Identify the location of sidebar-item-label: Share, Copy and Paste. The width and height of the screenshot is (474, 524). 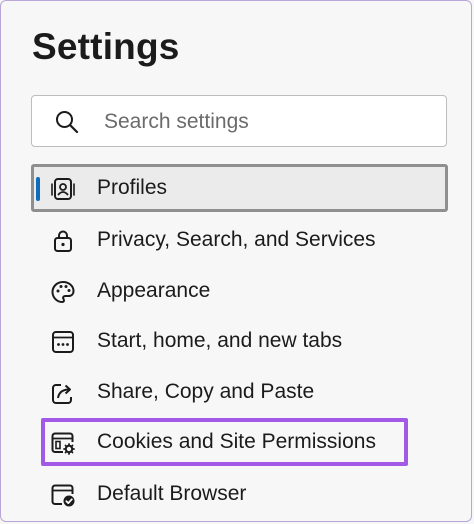
(206, 391).